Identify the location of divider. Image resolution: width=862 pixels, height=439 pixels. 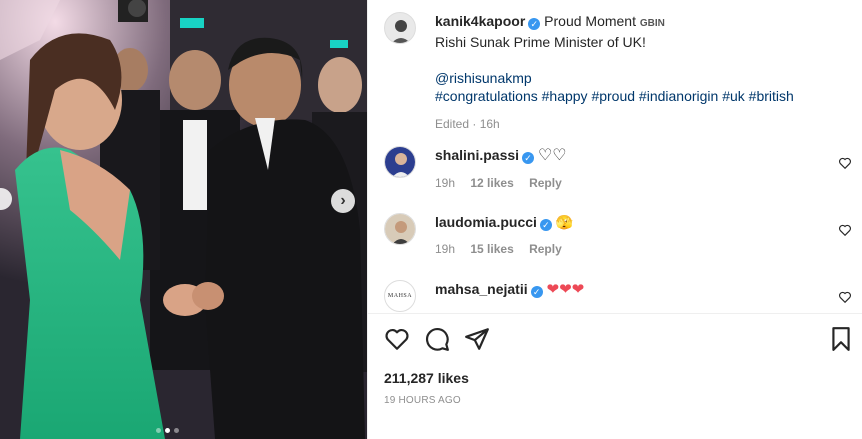
(615, 313).